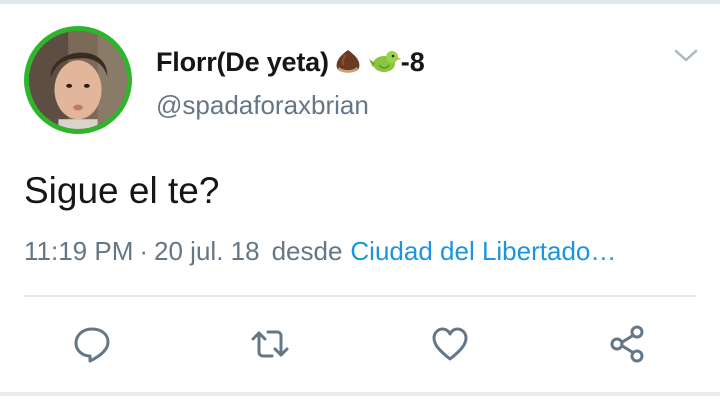 This screenshot has height=420, width=720. What do you see at coordinates (79, 251) in the screenshot?
I see `tweet-time: 11:19 PM` at bounding box center [79, 251].